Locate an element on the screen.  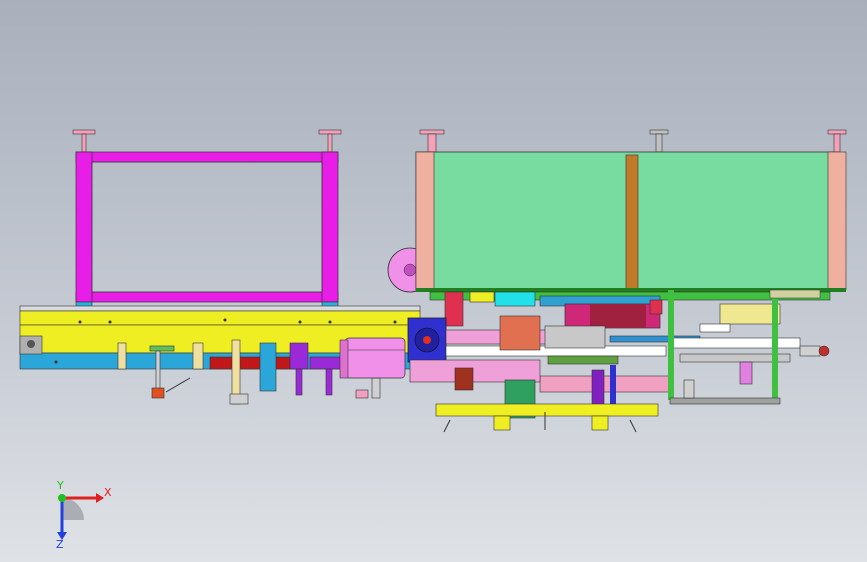
y-axis-label: Y is located at coordinates (60, 485).